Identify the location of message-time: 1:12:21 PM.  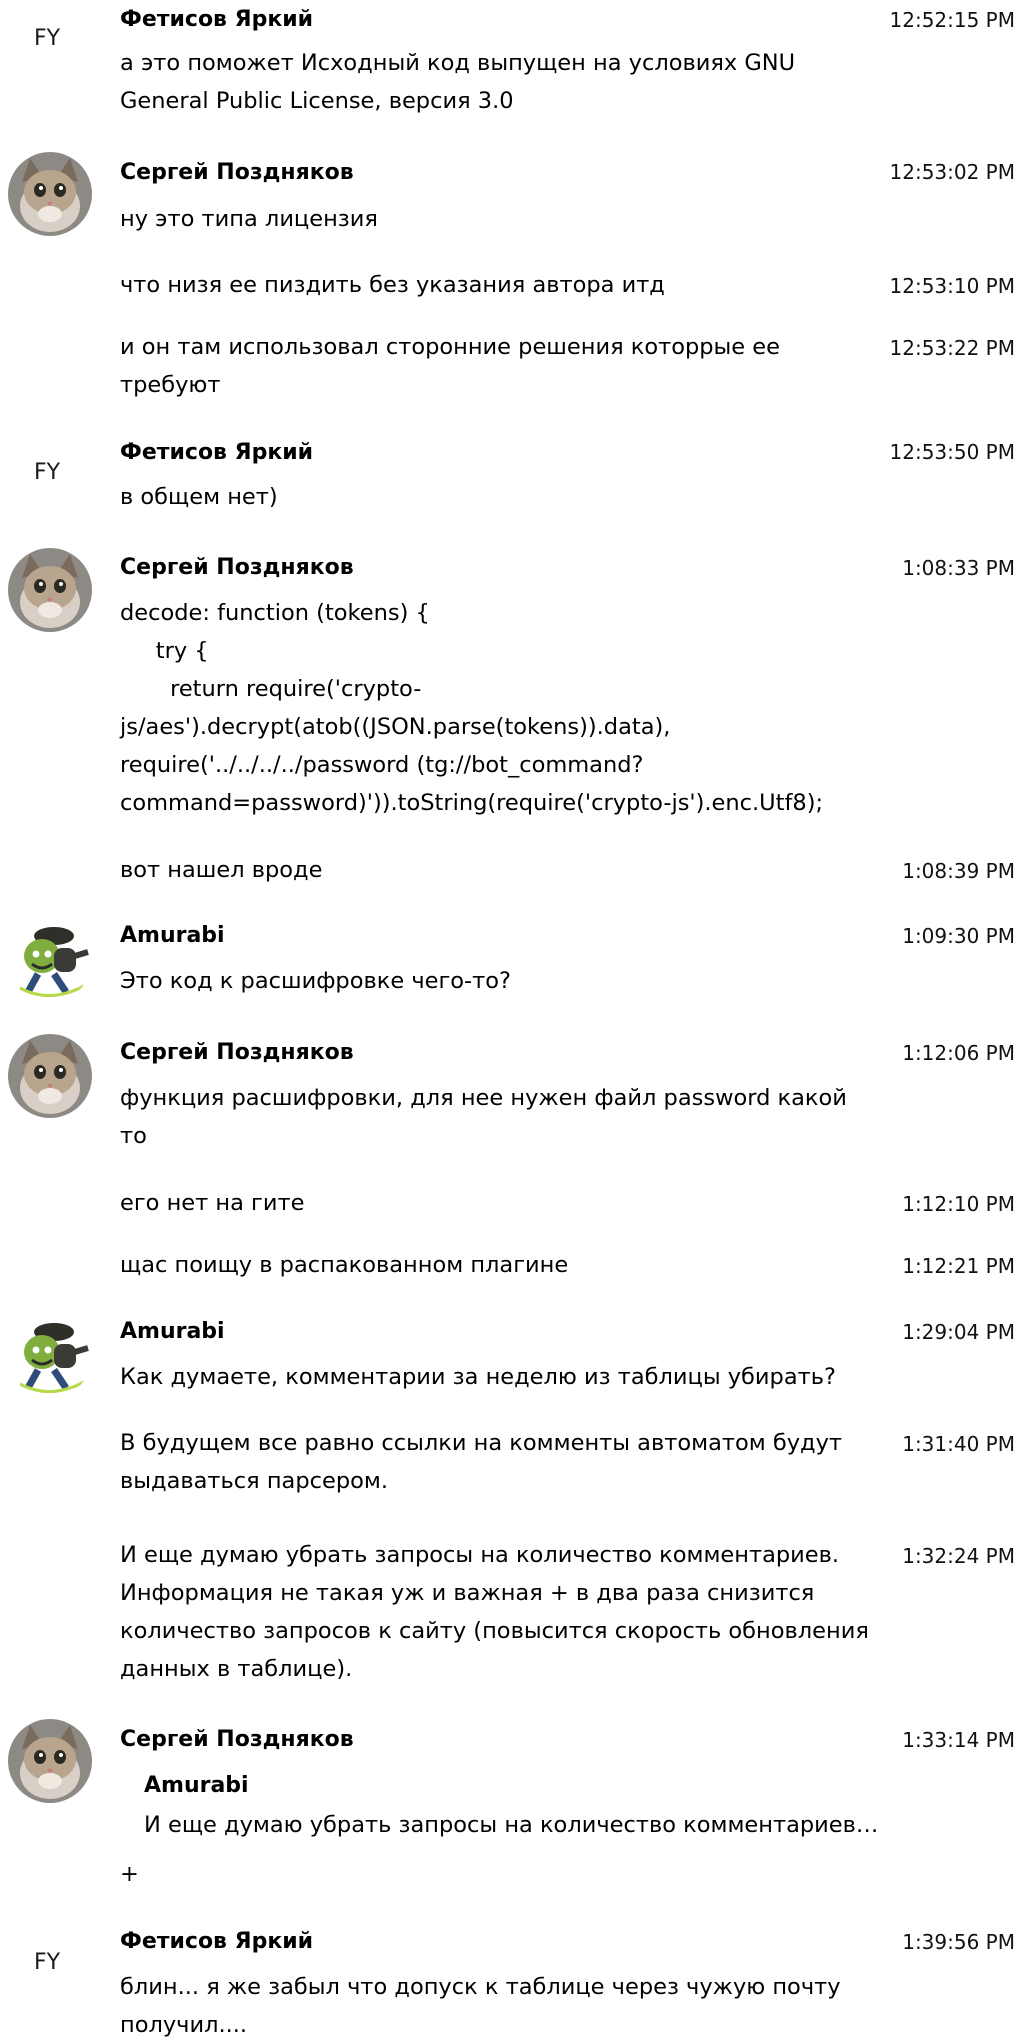
(958, 1266).